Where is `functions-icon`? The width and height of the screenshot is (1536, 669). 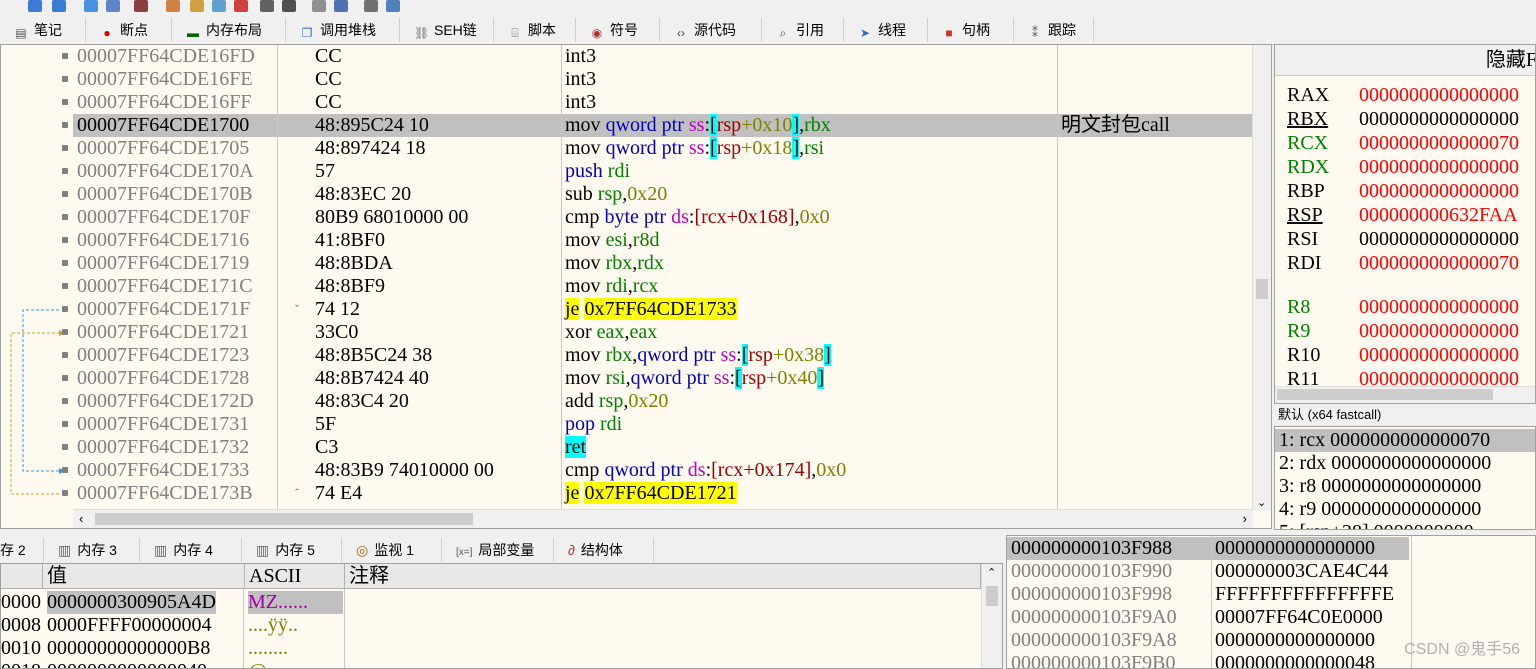 functions-icon is located at coordinates (267, 6).